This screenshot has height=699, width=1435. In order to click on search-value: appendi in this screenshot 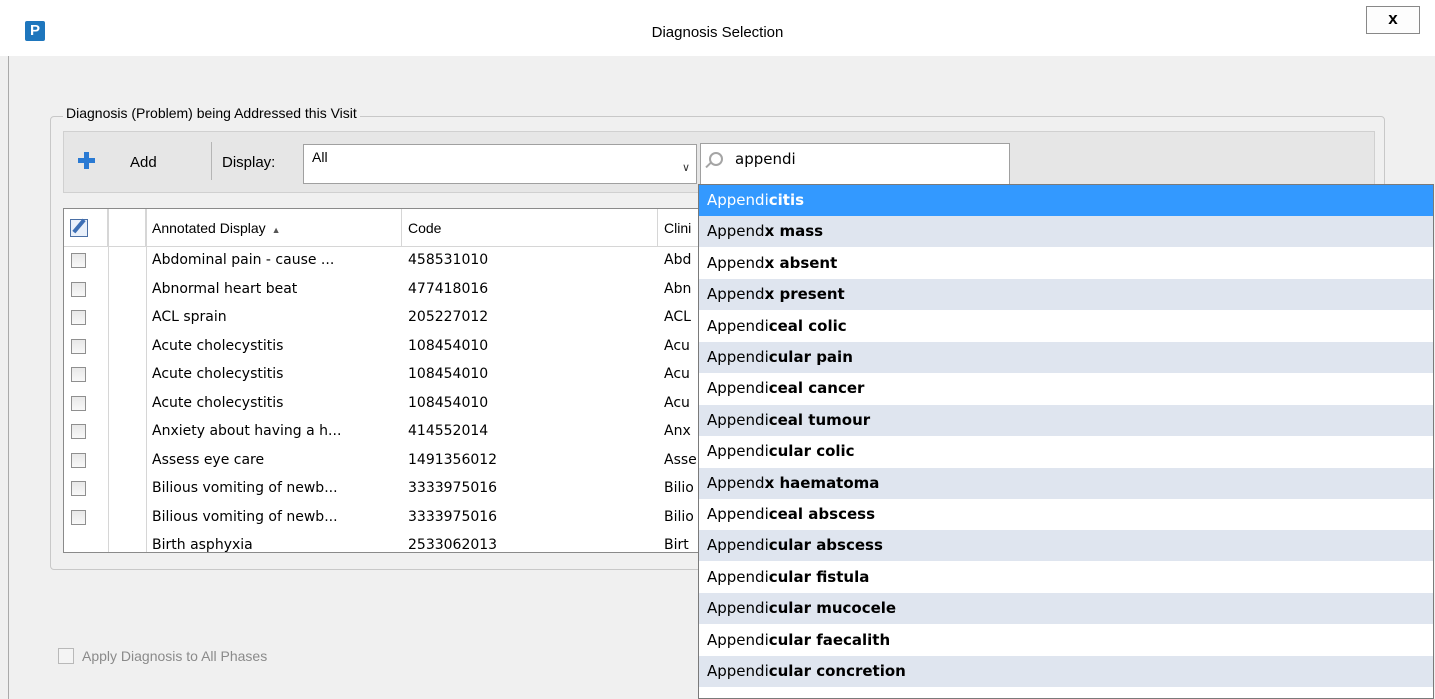, I will do `click(765, 159)`.